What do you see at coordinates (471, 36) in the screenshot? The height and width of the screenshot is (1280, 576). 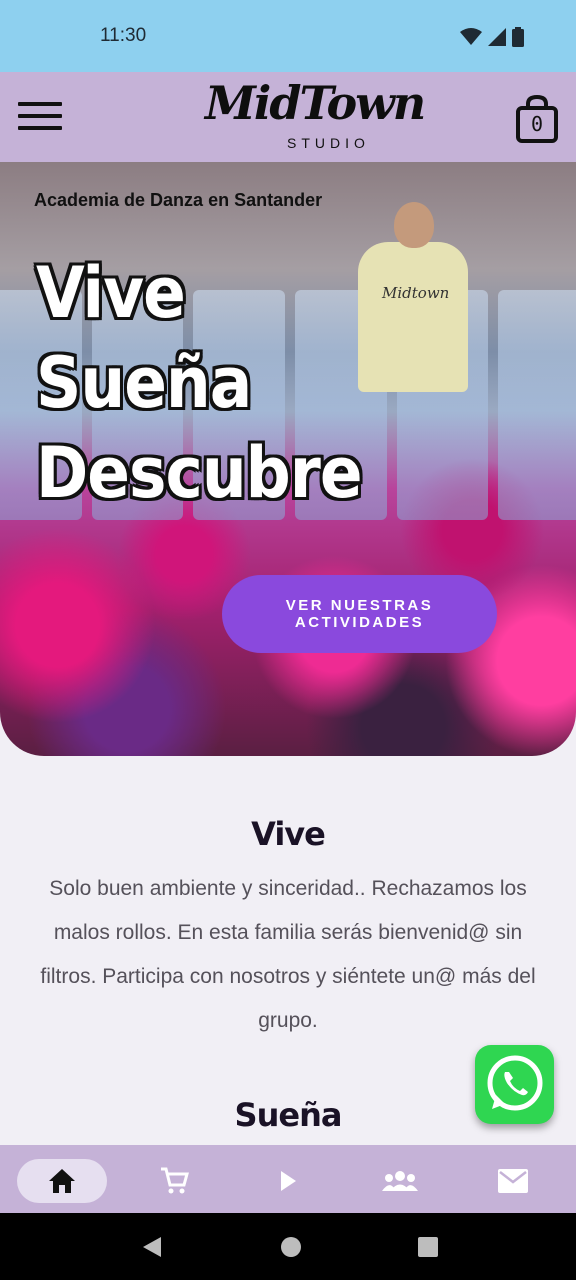 I see `wifi-icon` at bounding box center [471, 36].